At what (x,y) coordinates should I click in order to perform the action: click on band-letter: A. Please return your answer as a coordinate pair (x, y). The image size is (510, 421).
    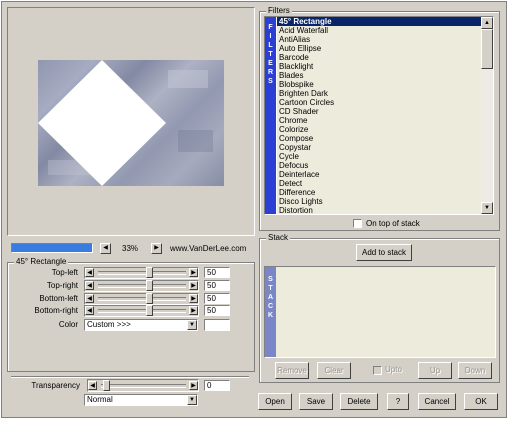
    Looking at the image, I should click on (270, 297).